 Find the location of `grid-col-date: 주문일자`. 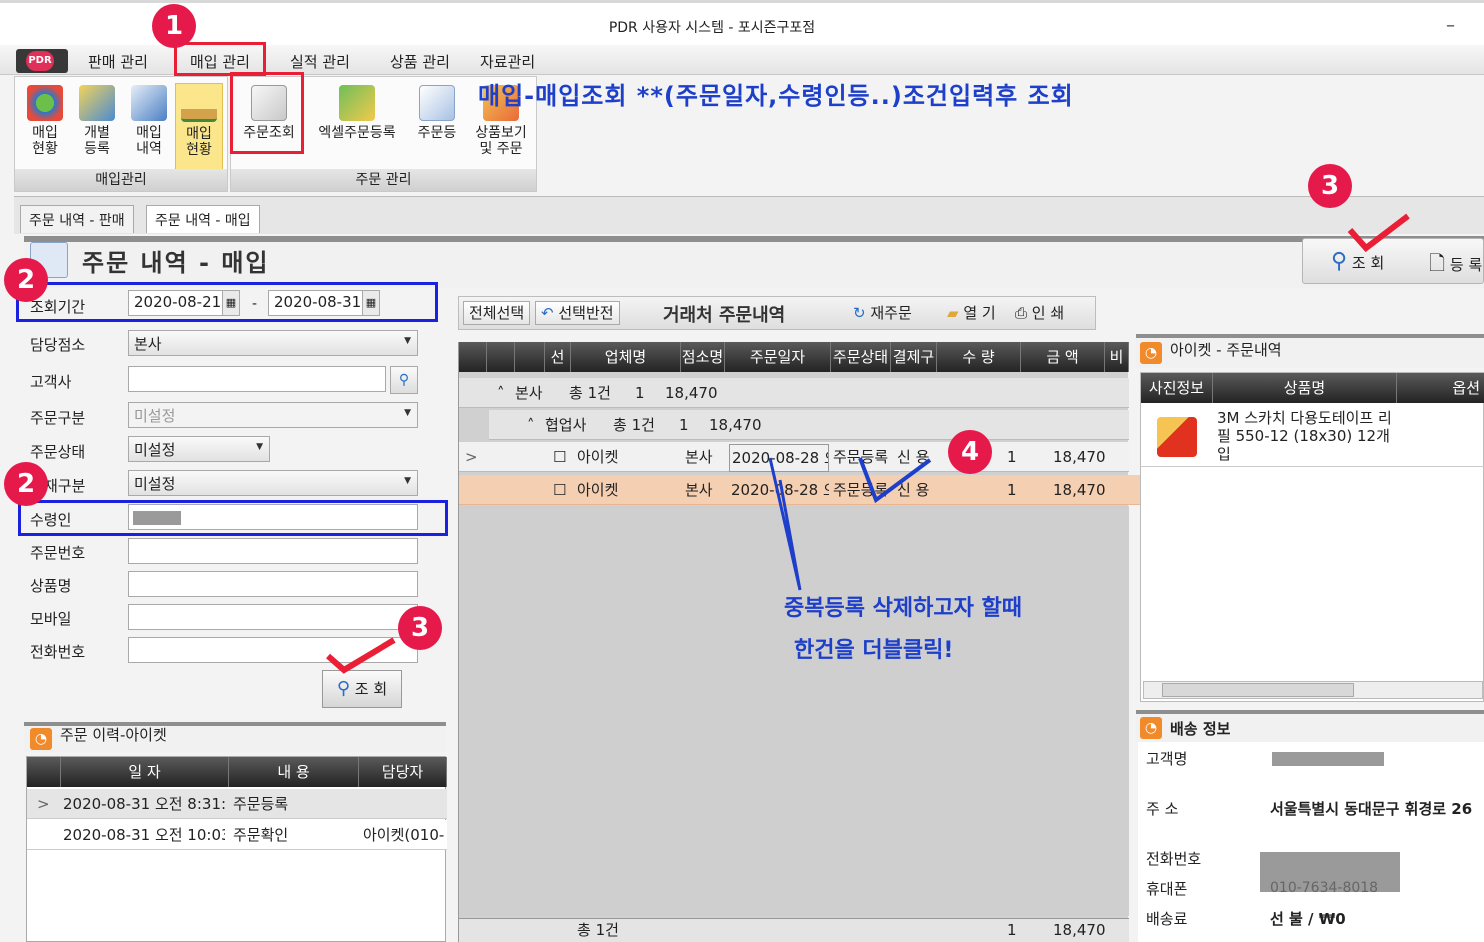

grid-col-date: 주문일자 is located at coordinates (778, 357).